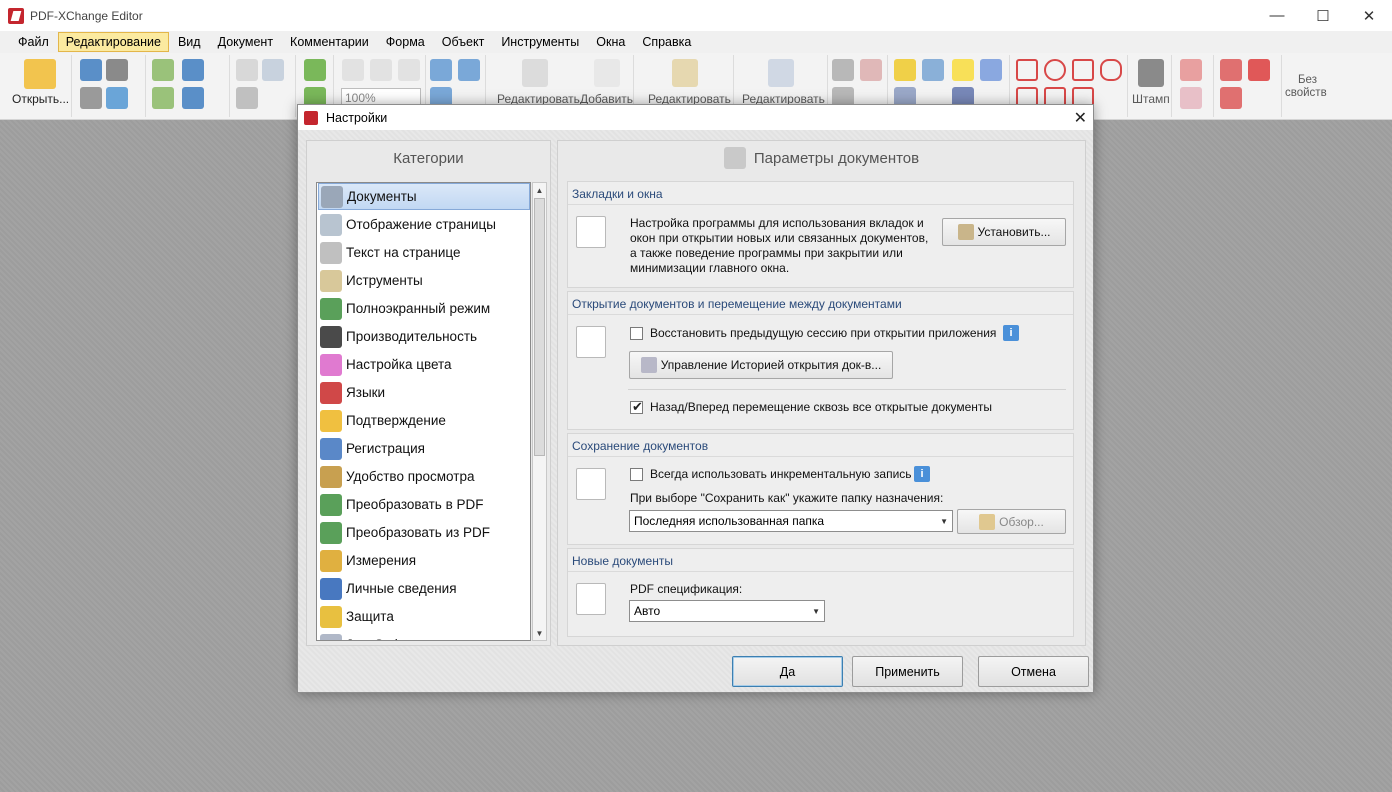  What do you see at coordinates (424, 280) in the screenshot?
I see `category-item: Иструменты` at bounding box center [424, 280].